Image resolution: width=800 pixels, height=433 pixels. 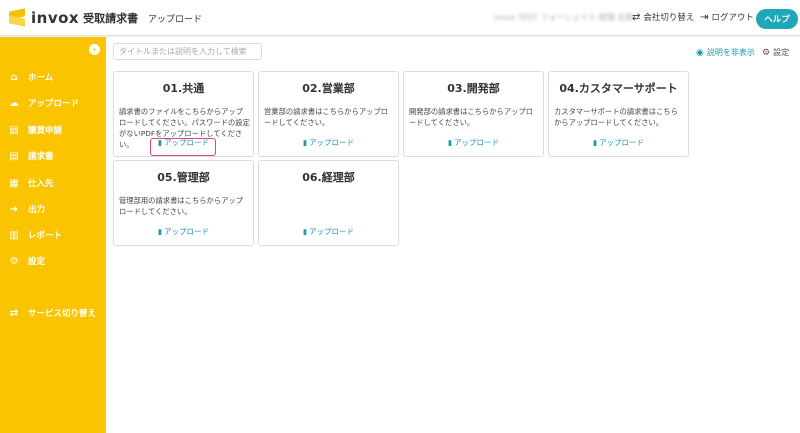 I want to click on card-title: 01.共通, so click(x=183, y=88).